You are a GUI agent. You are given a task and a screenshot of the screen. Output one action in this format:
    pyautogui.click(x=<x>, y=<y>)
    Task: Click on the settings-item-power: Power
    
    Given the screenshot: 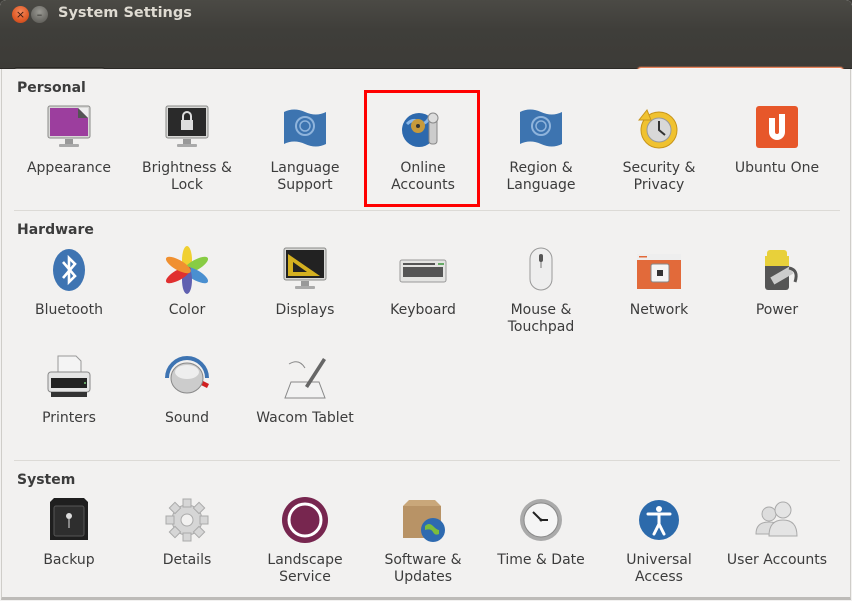 What is the action you would take?
    pyautogui.click(x=777, y=282)
    